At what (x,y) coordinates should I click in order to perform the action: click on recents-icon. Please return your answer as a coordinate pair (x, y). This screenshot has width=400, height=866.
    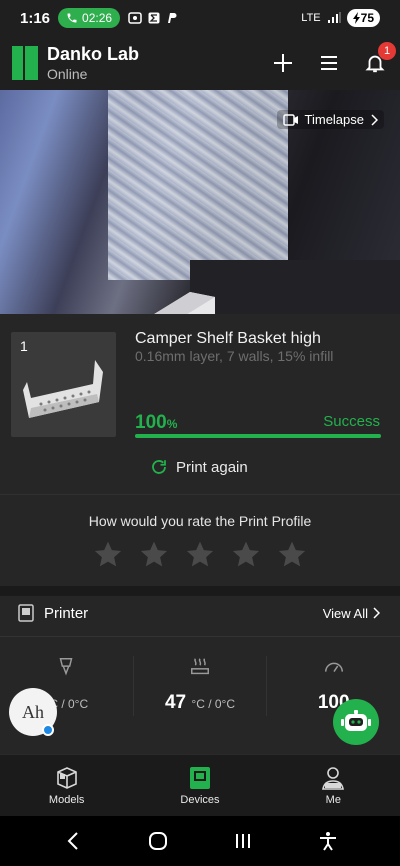
    Looking at the image, I should click on (242, 841).